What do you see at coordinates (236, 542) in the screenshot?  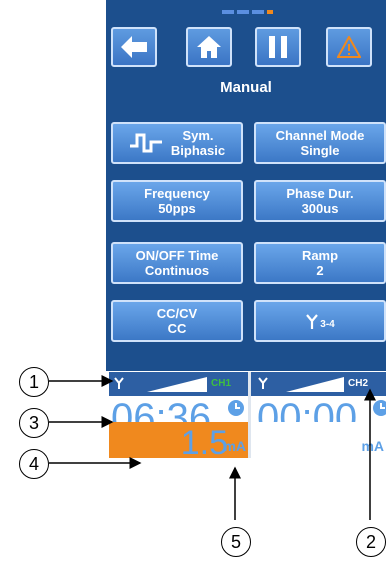 I see `callout-5: 5` at bounding box center [236, 542].